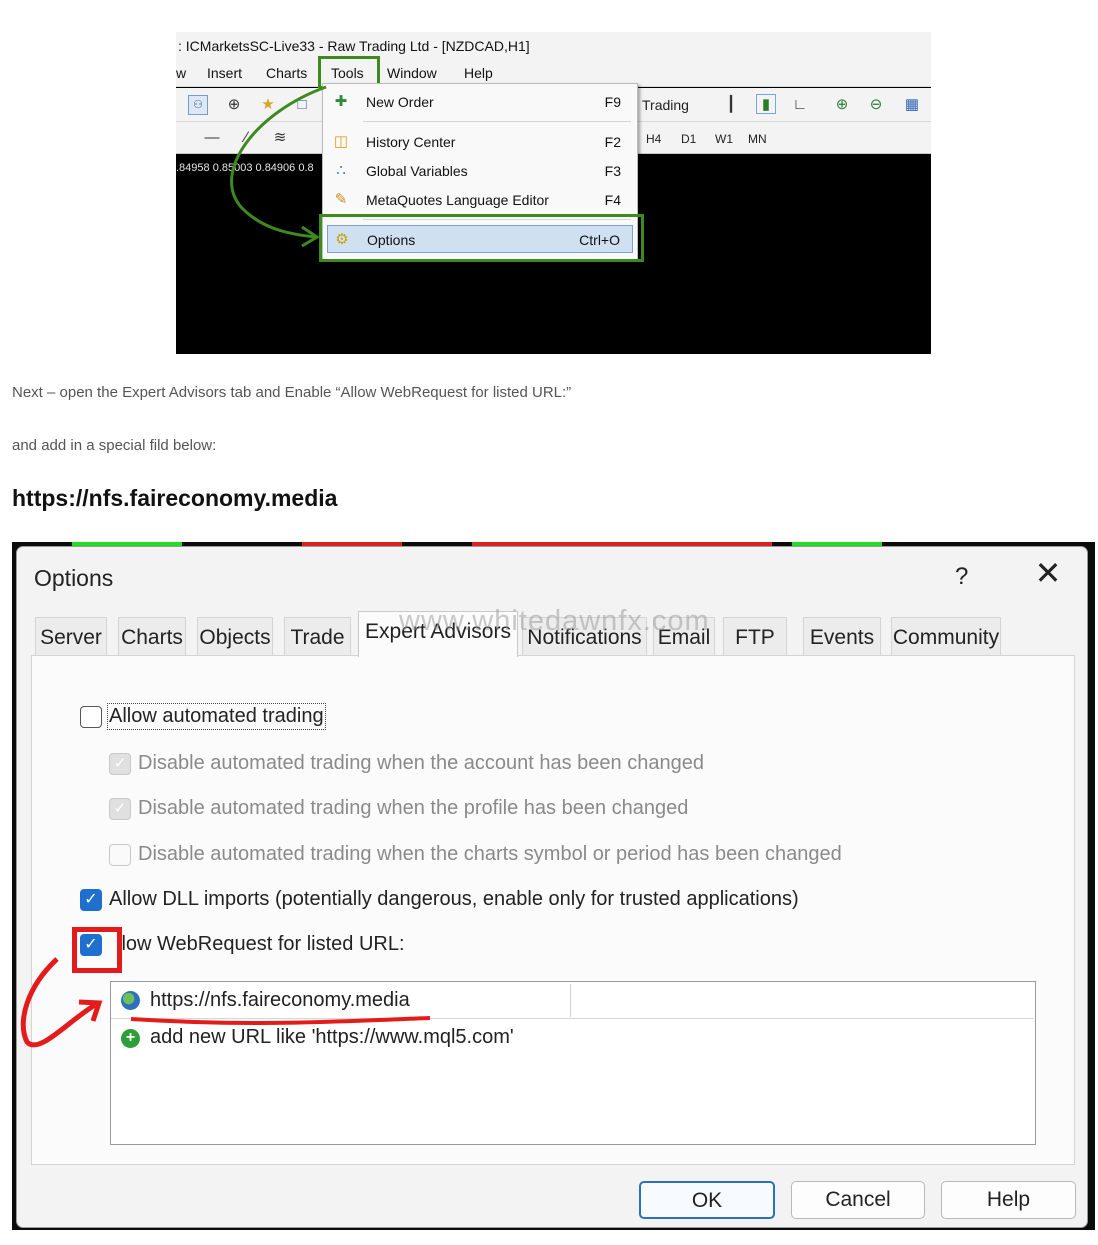 The height and width of the screenshot is (1245, 1098). Describe the element at coordinates (225, 1002) in the screenshot. I see `red-annotation-overlay` at that location.